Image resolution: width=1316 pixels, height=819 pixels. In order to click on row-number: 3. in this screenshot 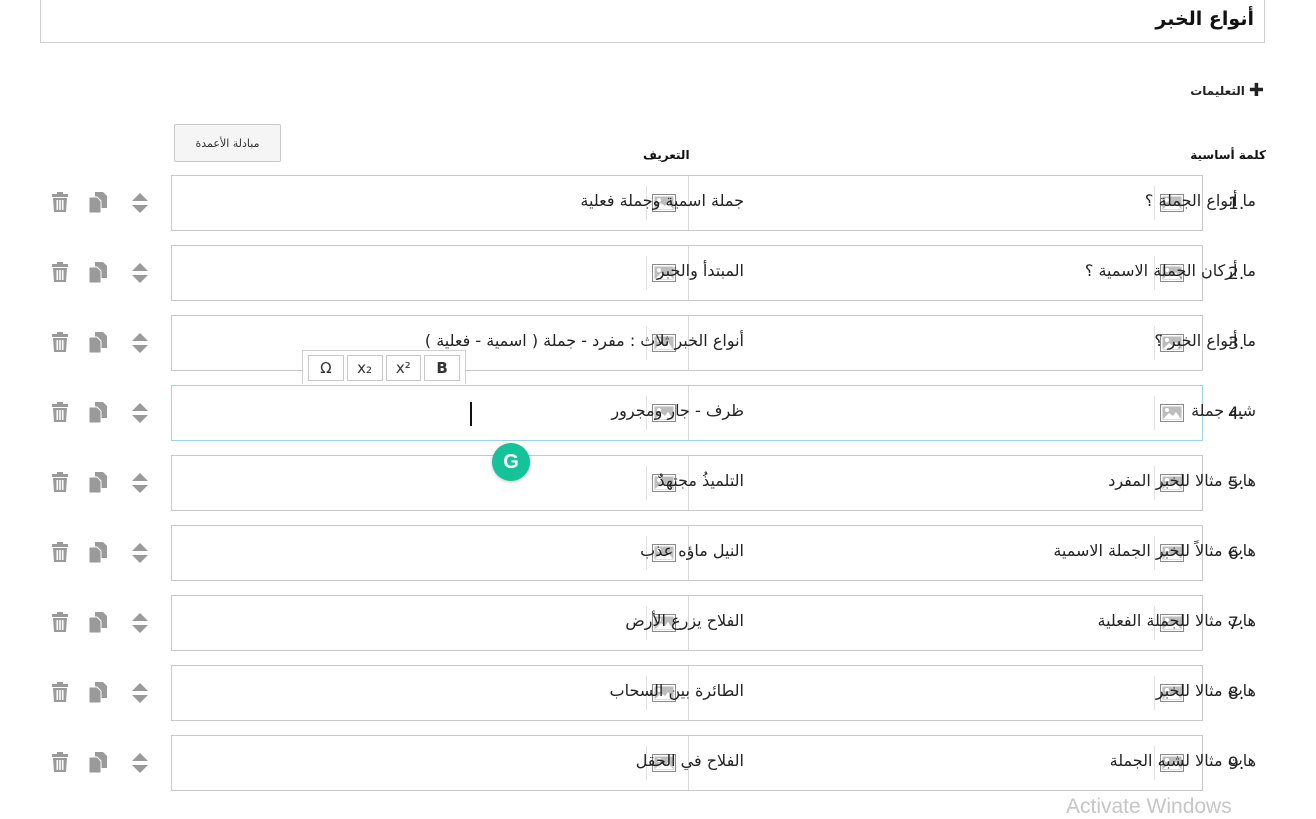, I will do `click(1236, 344)`.